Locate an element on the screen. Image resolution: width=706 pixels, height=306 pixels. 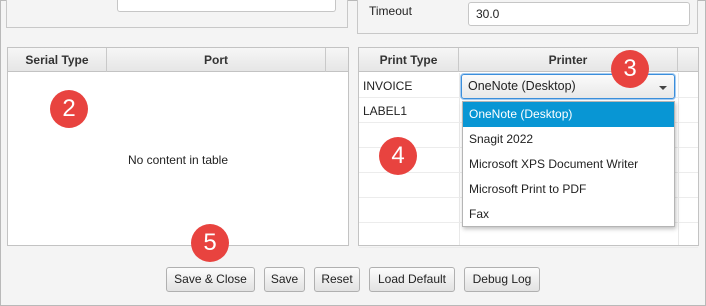
callout-badge: 4 is located at coordinates (398, 156).